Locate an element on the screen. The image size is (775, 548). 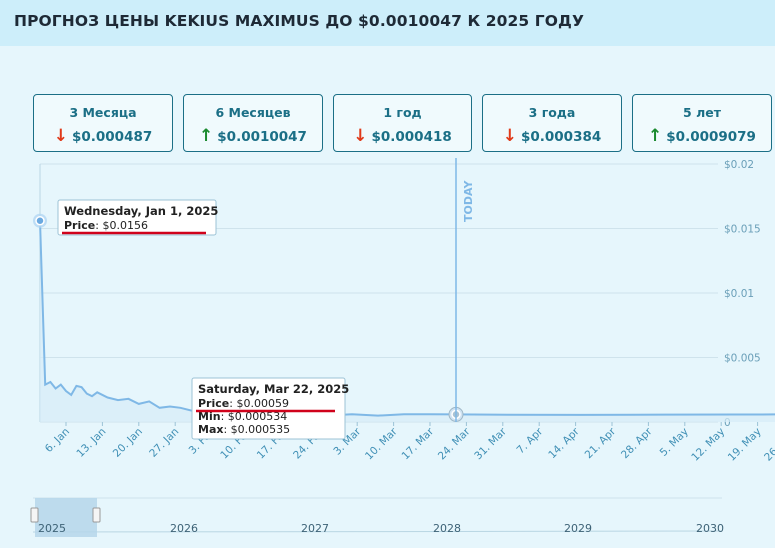
navigator-year-label: 2025 is located at coordinates (52, 528).